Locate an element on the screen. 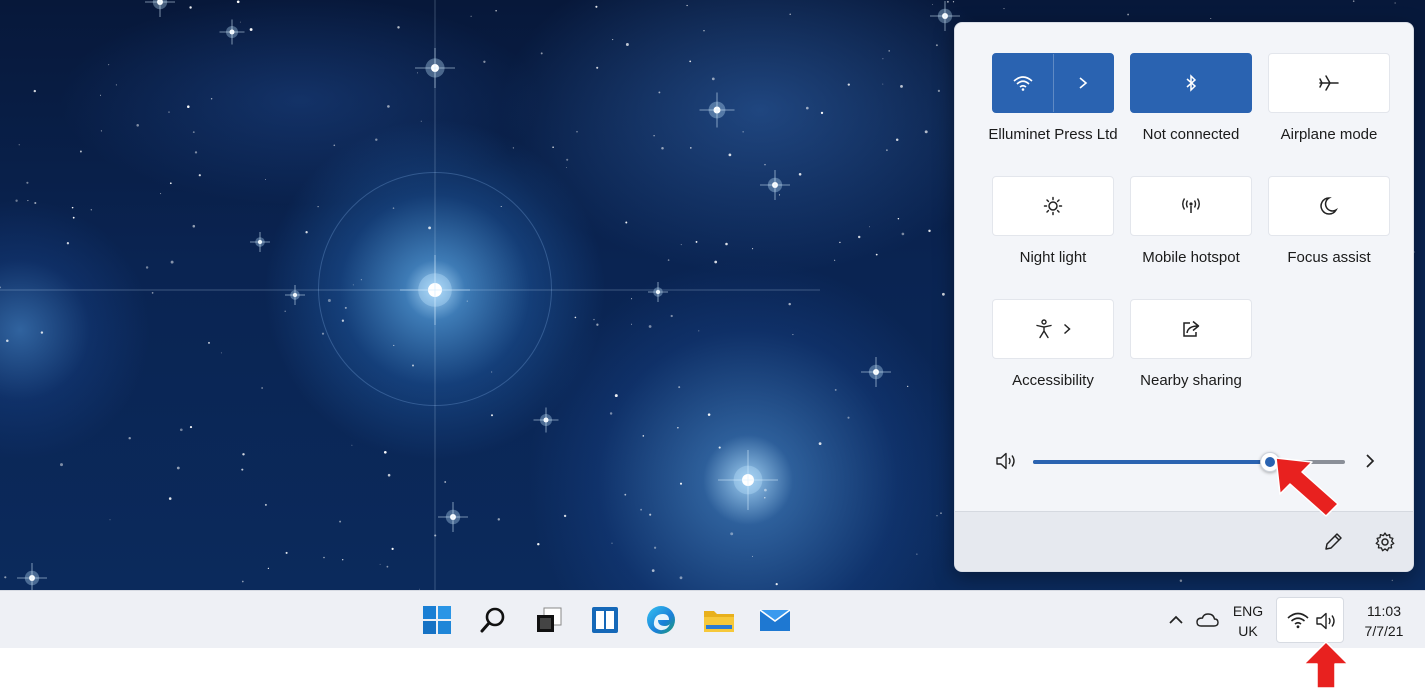 The width and height of the screenshot is (1425, 698). nearby-sharing-toggle is located at coordinates (1191, 329).